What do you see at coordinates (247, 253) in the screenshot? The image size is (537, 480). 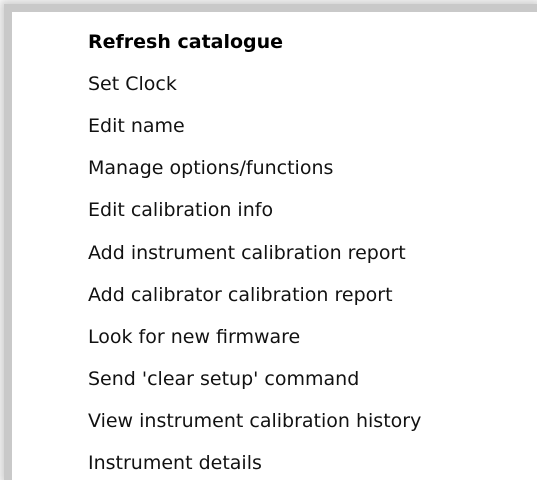 I see `menu-item-add-instrument-calibration-report: Add instrument calibration report` at bounding box center [247, 253].